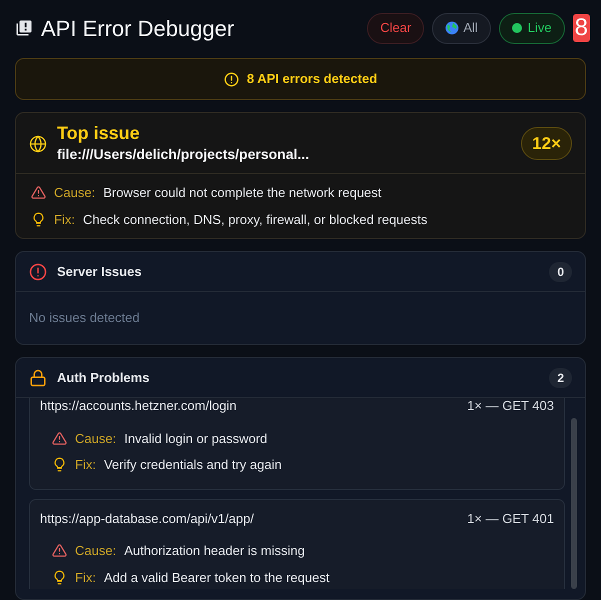 This screenshot has height=600, width=601. What do you see at coordinates (103, 377) in the screenshot?
I see `section-title: Auth Problems` at bounding box center [103, 377].